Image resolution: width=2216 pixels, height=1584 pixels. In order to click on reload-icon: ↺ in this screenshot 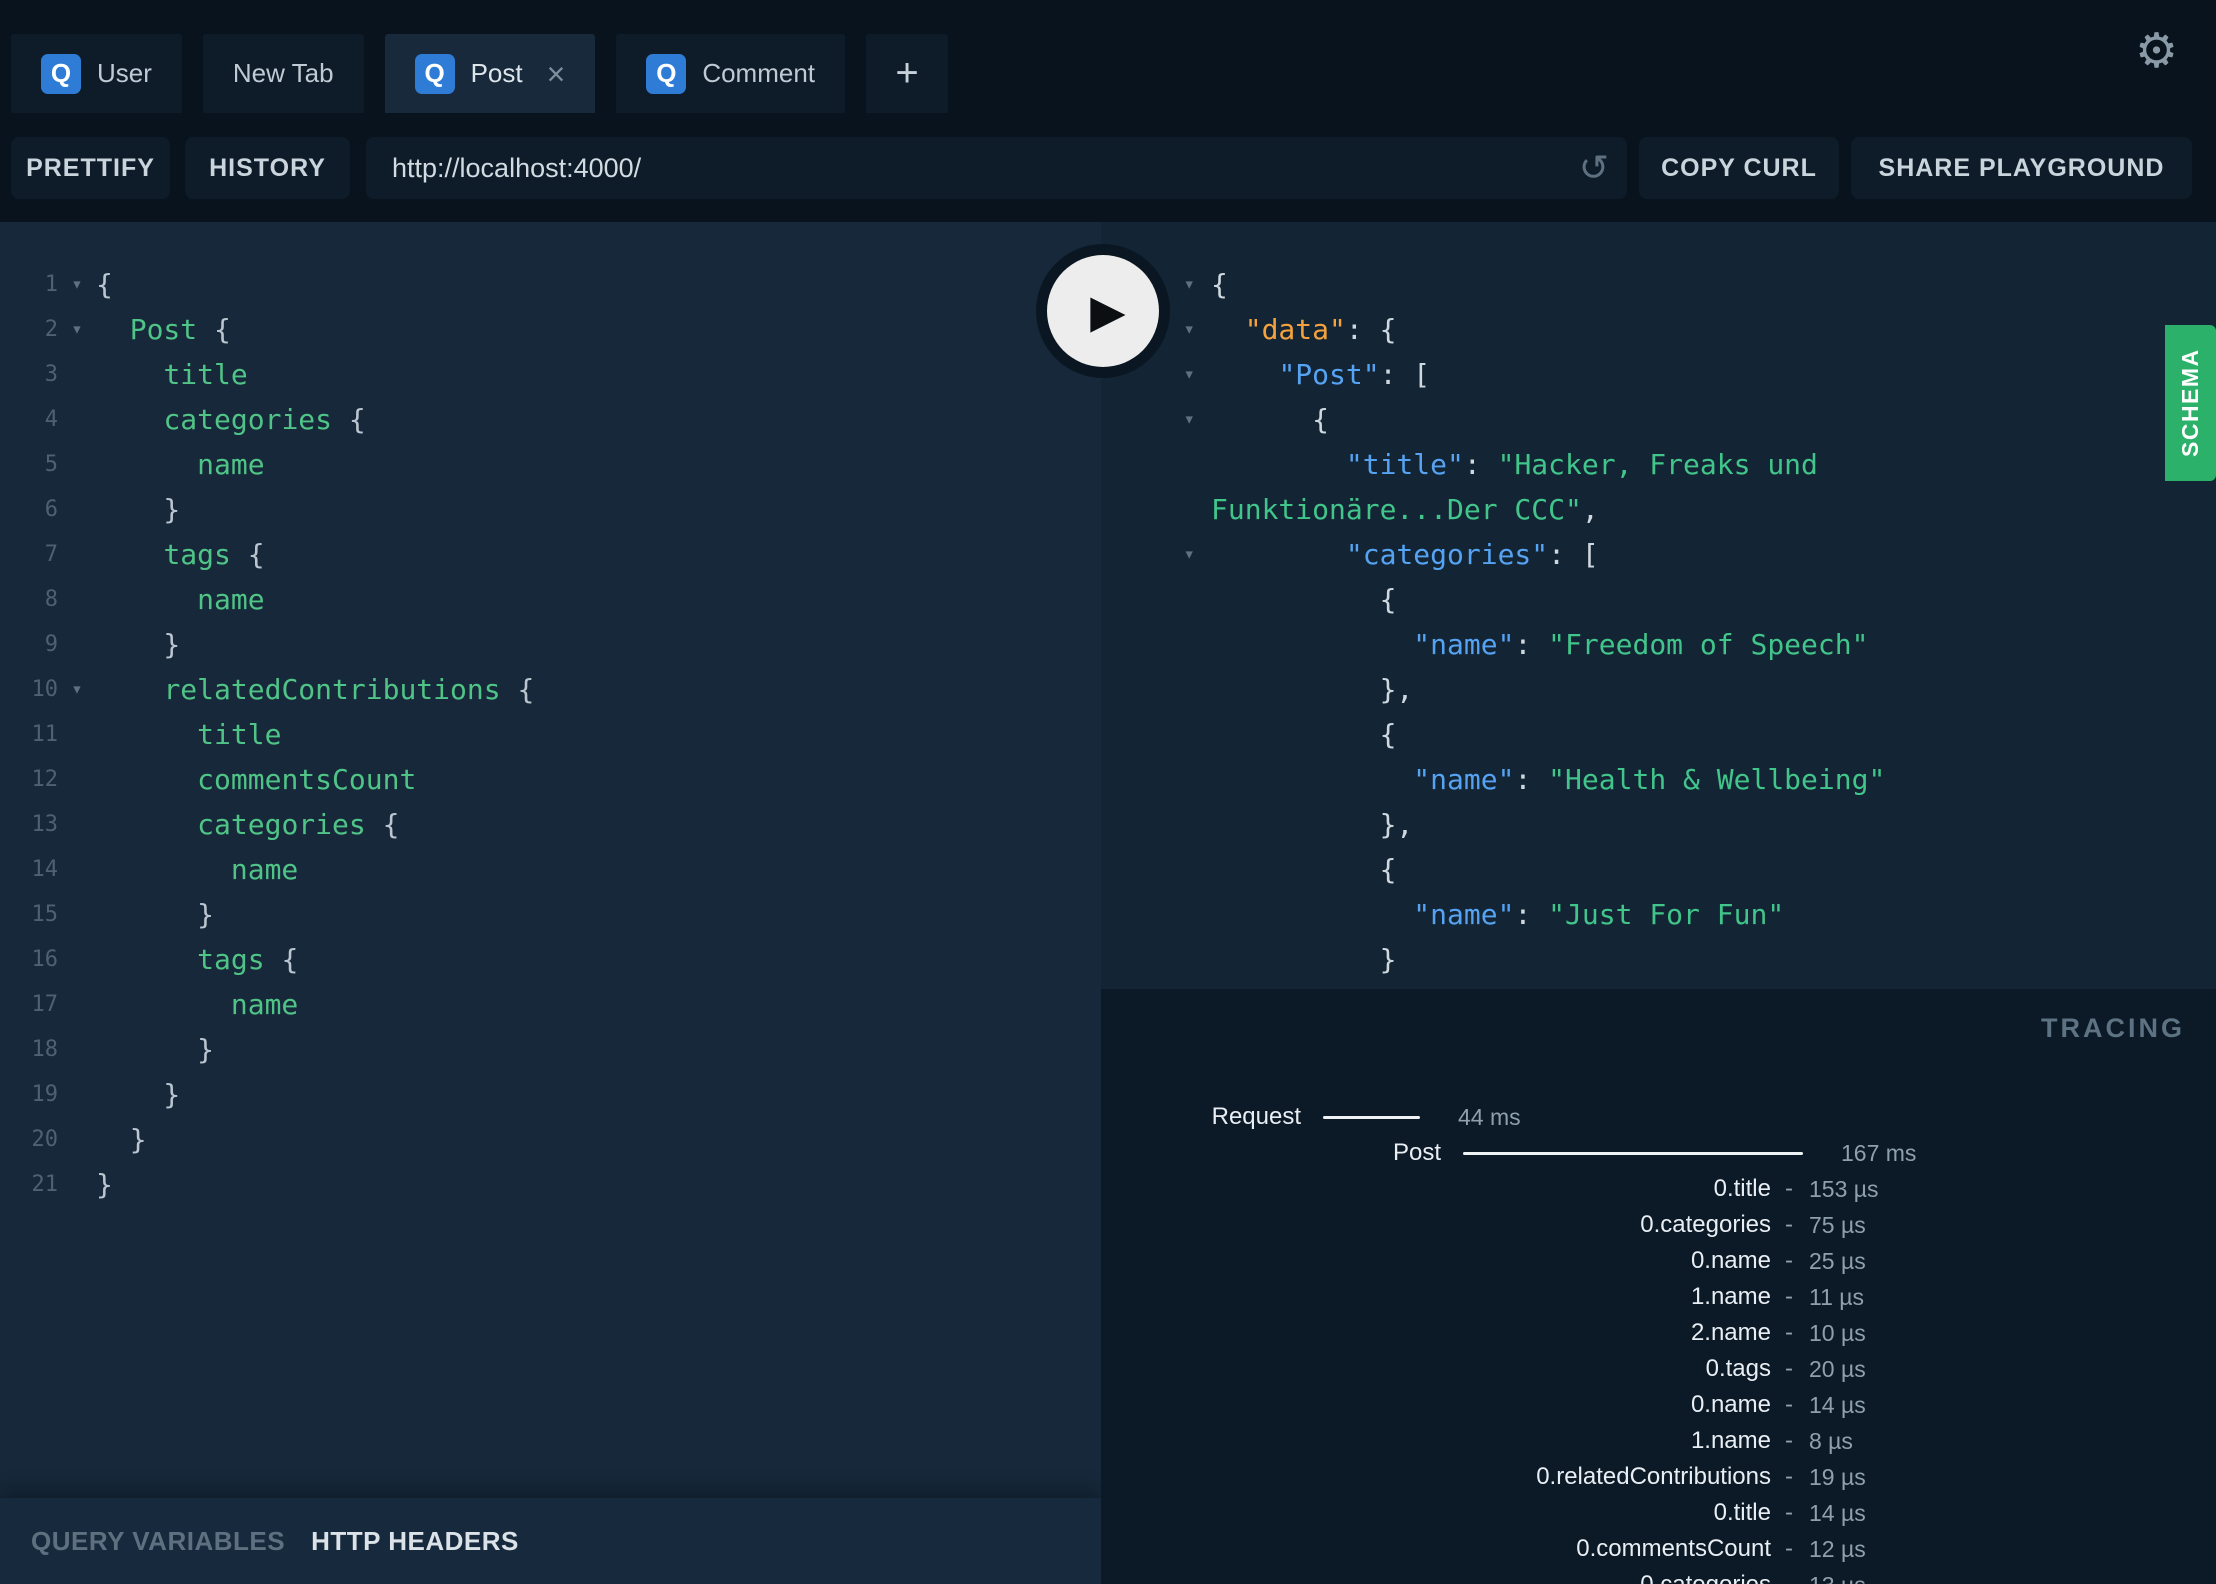, I will do `click(1594, 168)`.